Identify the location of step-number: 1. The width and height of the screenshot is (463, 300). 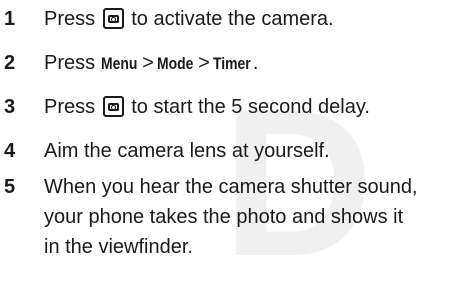
(10, 19).